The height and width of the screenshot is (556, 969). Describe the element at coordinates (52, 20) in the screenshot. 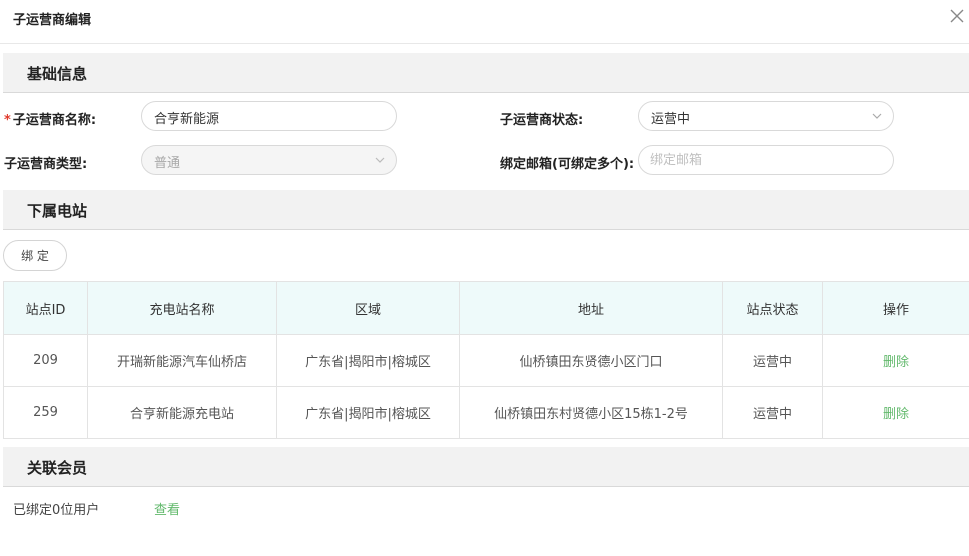

I see `dialog-title: 子运营商编辑` at that location.